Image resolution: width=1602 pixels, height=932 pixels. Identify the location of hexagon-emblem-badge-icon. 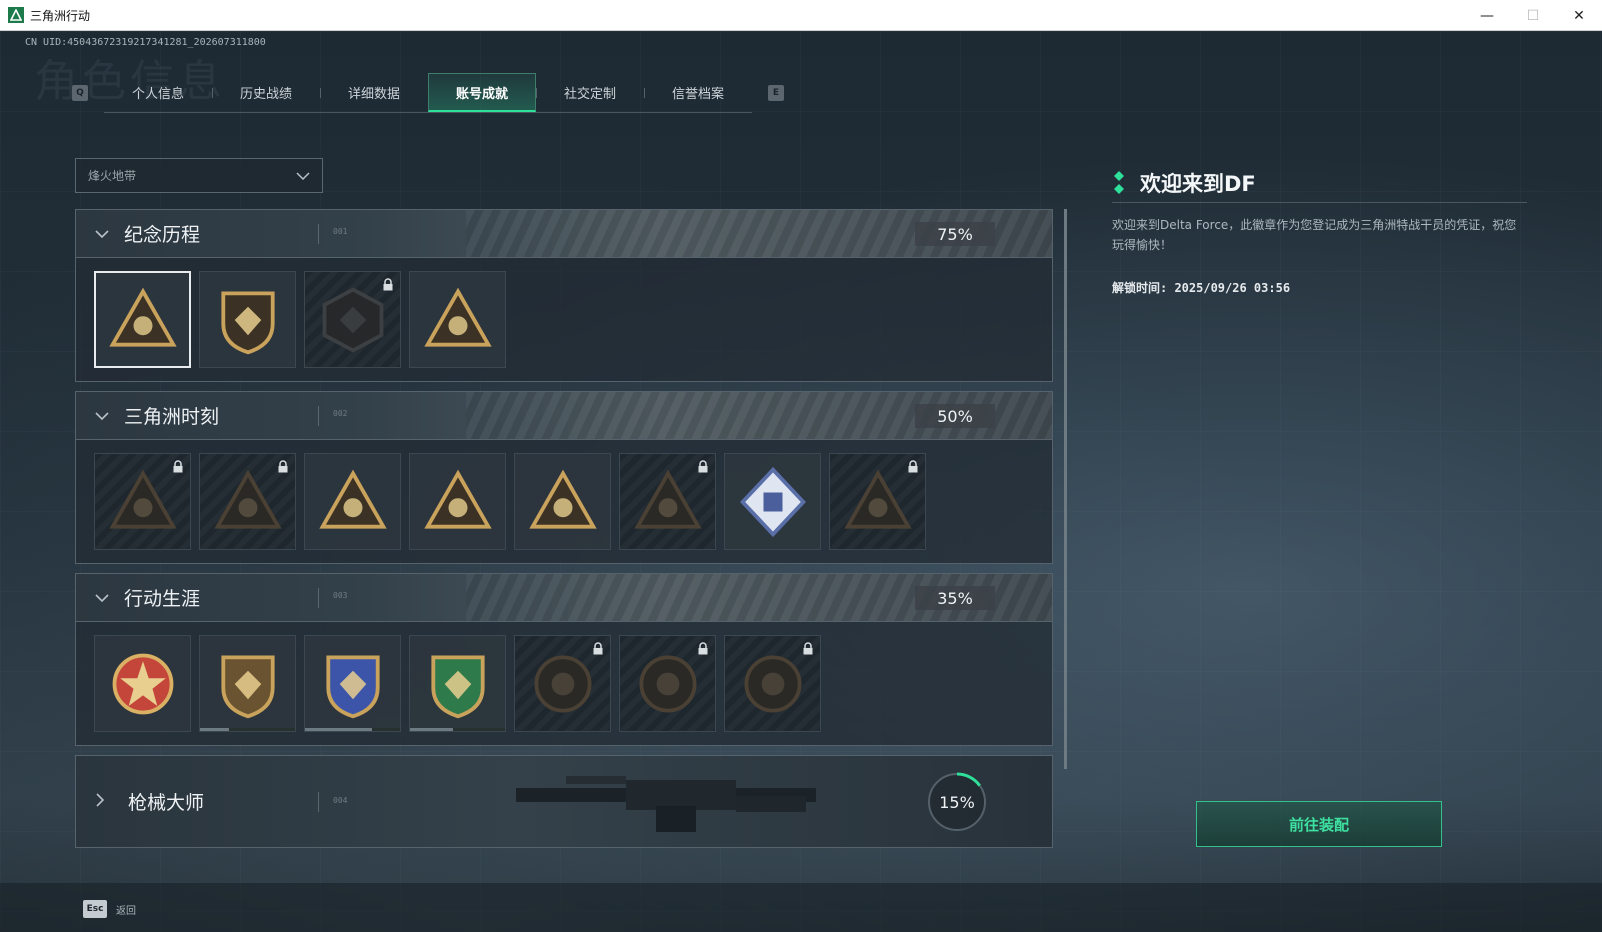
(352, 319).